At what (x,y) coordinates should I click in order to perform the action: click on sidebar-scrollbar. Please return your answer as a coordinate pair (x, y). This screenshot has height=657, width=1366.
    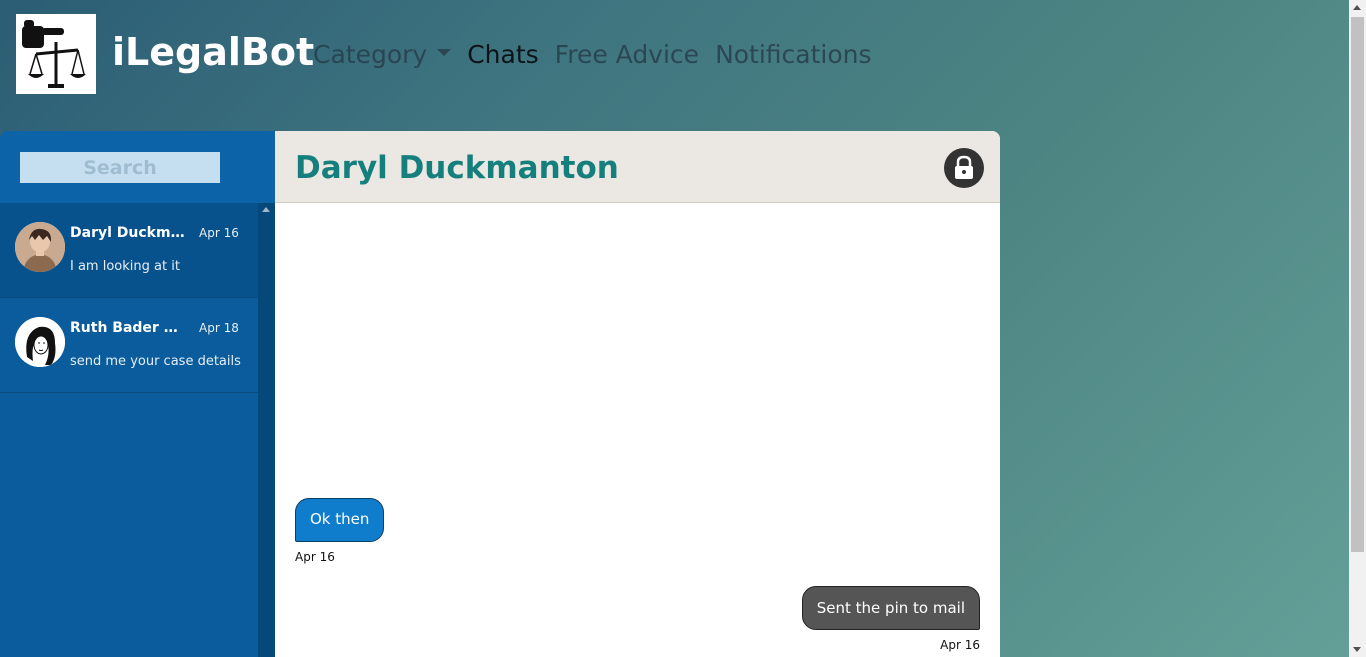
    Looking at the image, I should click on (266, 430).